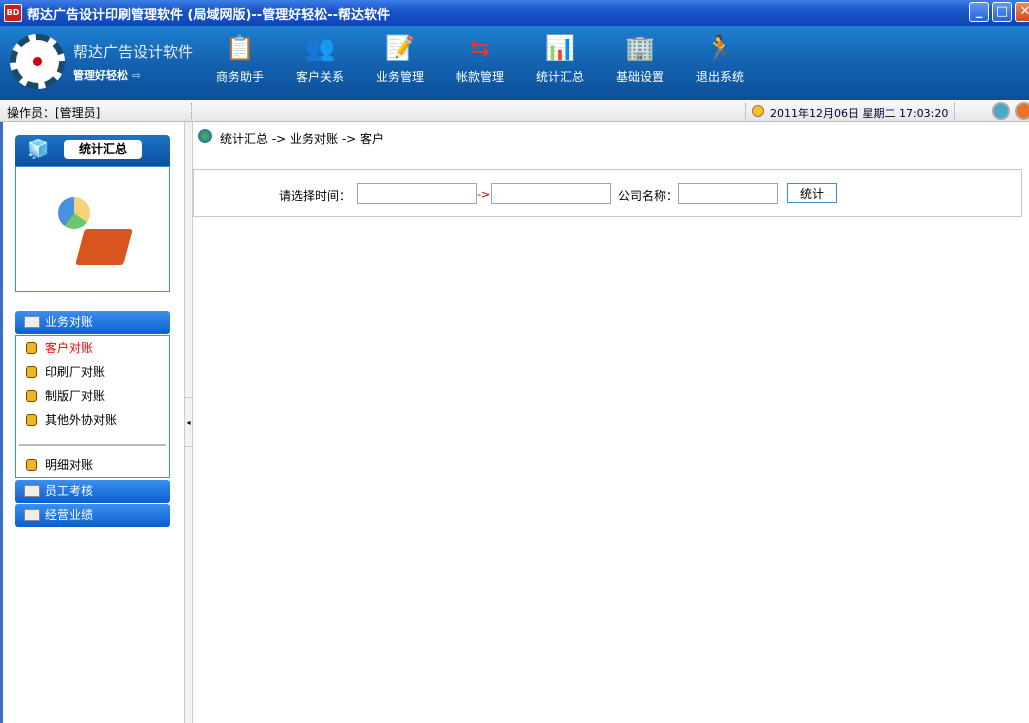 The height and width of the screenshot is (723, 1029). I want to click on book-icon, so click(104, 247).